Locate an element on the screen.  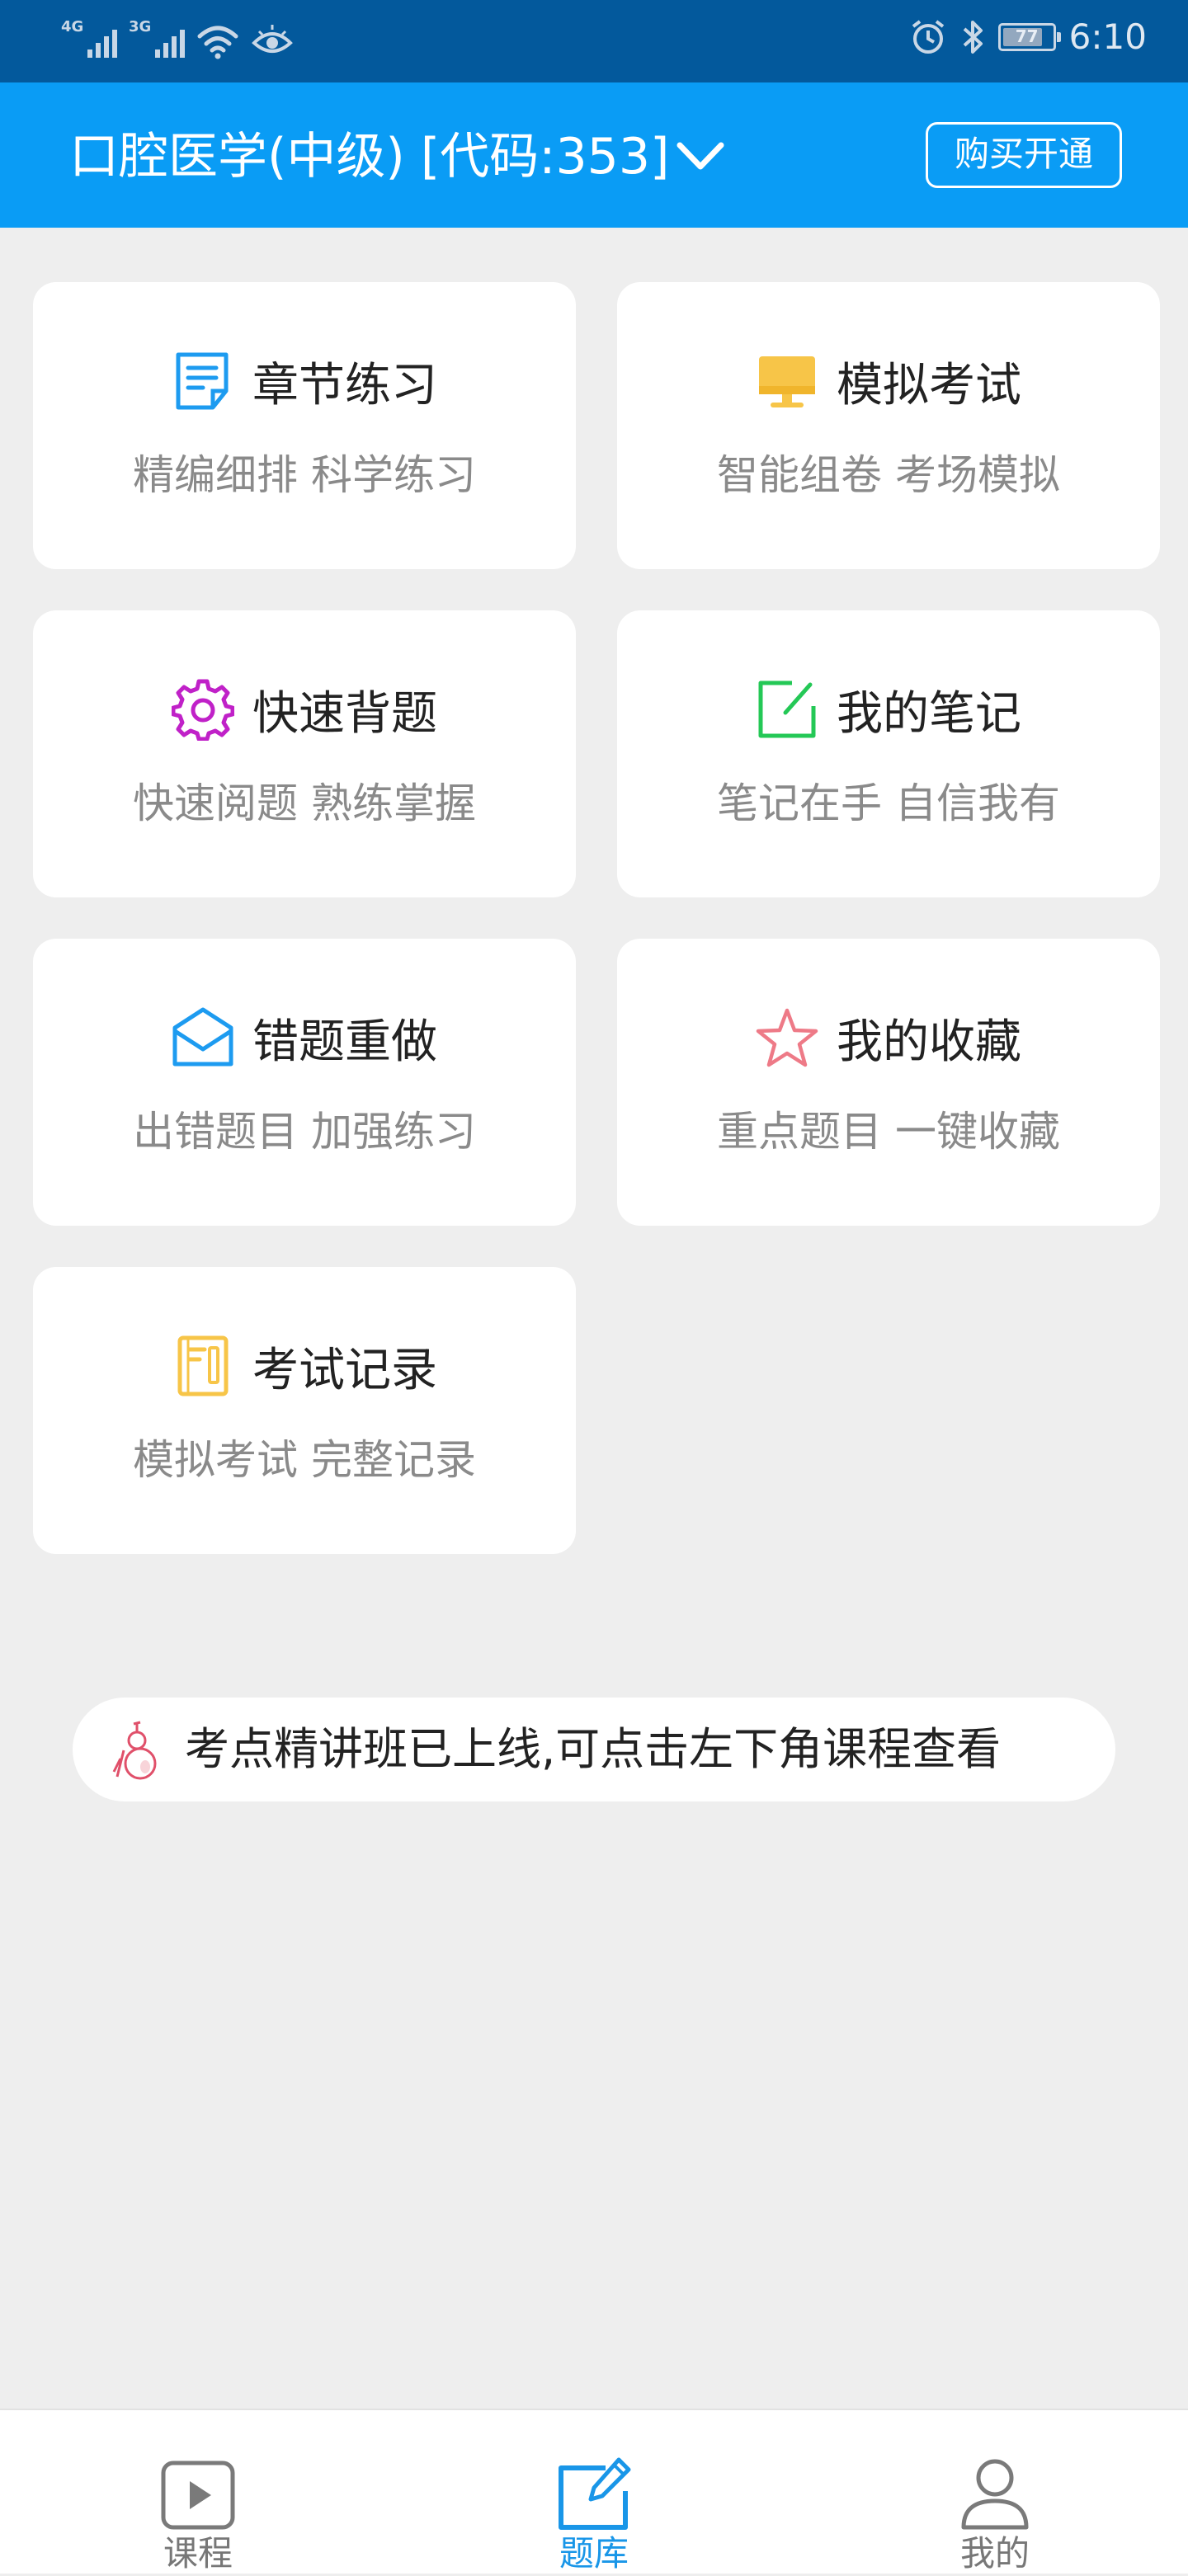
status-right: 77 6:10 is located at coordinates (1028, 36).